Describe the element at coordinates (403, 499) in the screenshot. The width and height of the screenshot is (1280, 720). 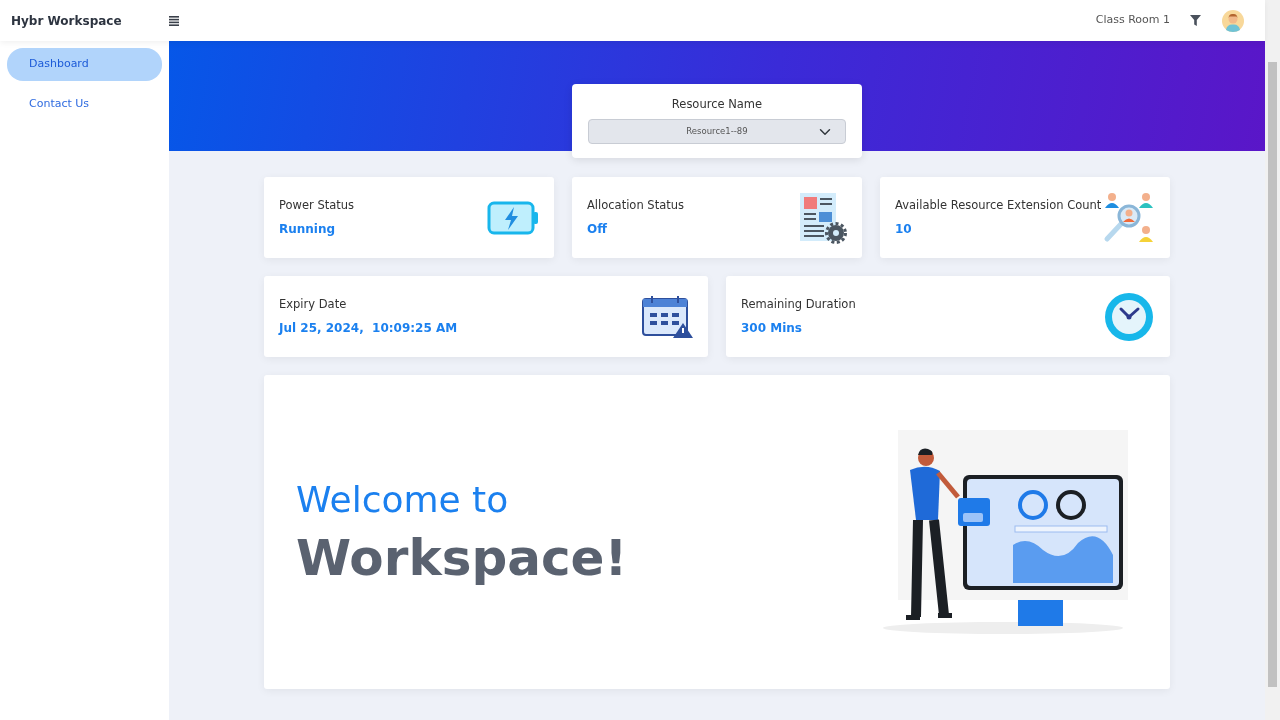
I see `welcome-heading: Welcome to` at that location.